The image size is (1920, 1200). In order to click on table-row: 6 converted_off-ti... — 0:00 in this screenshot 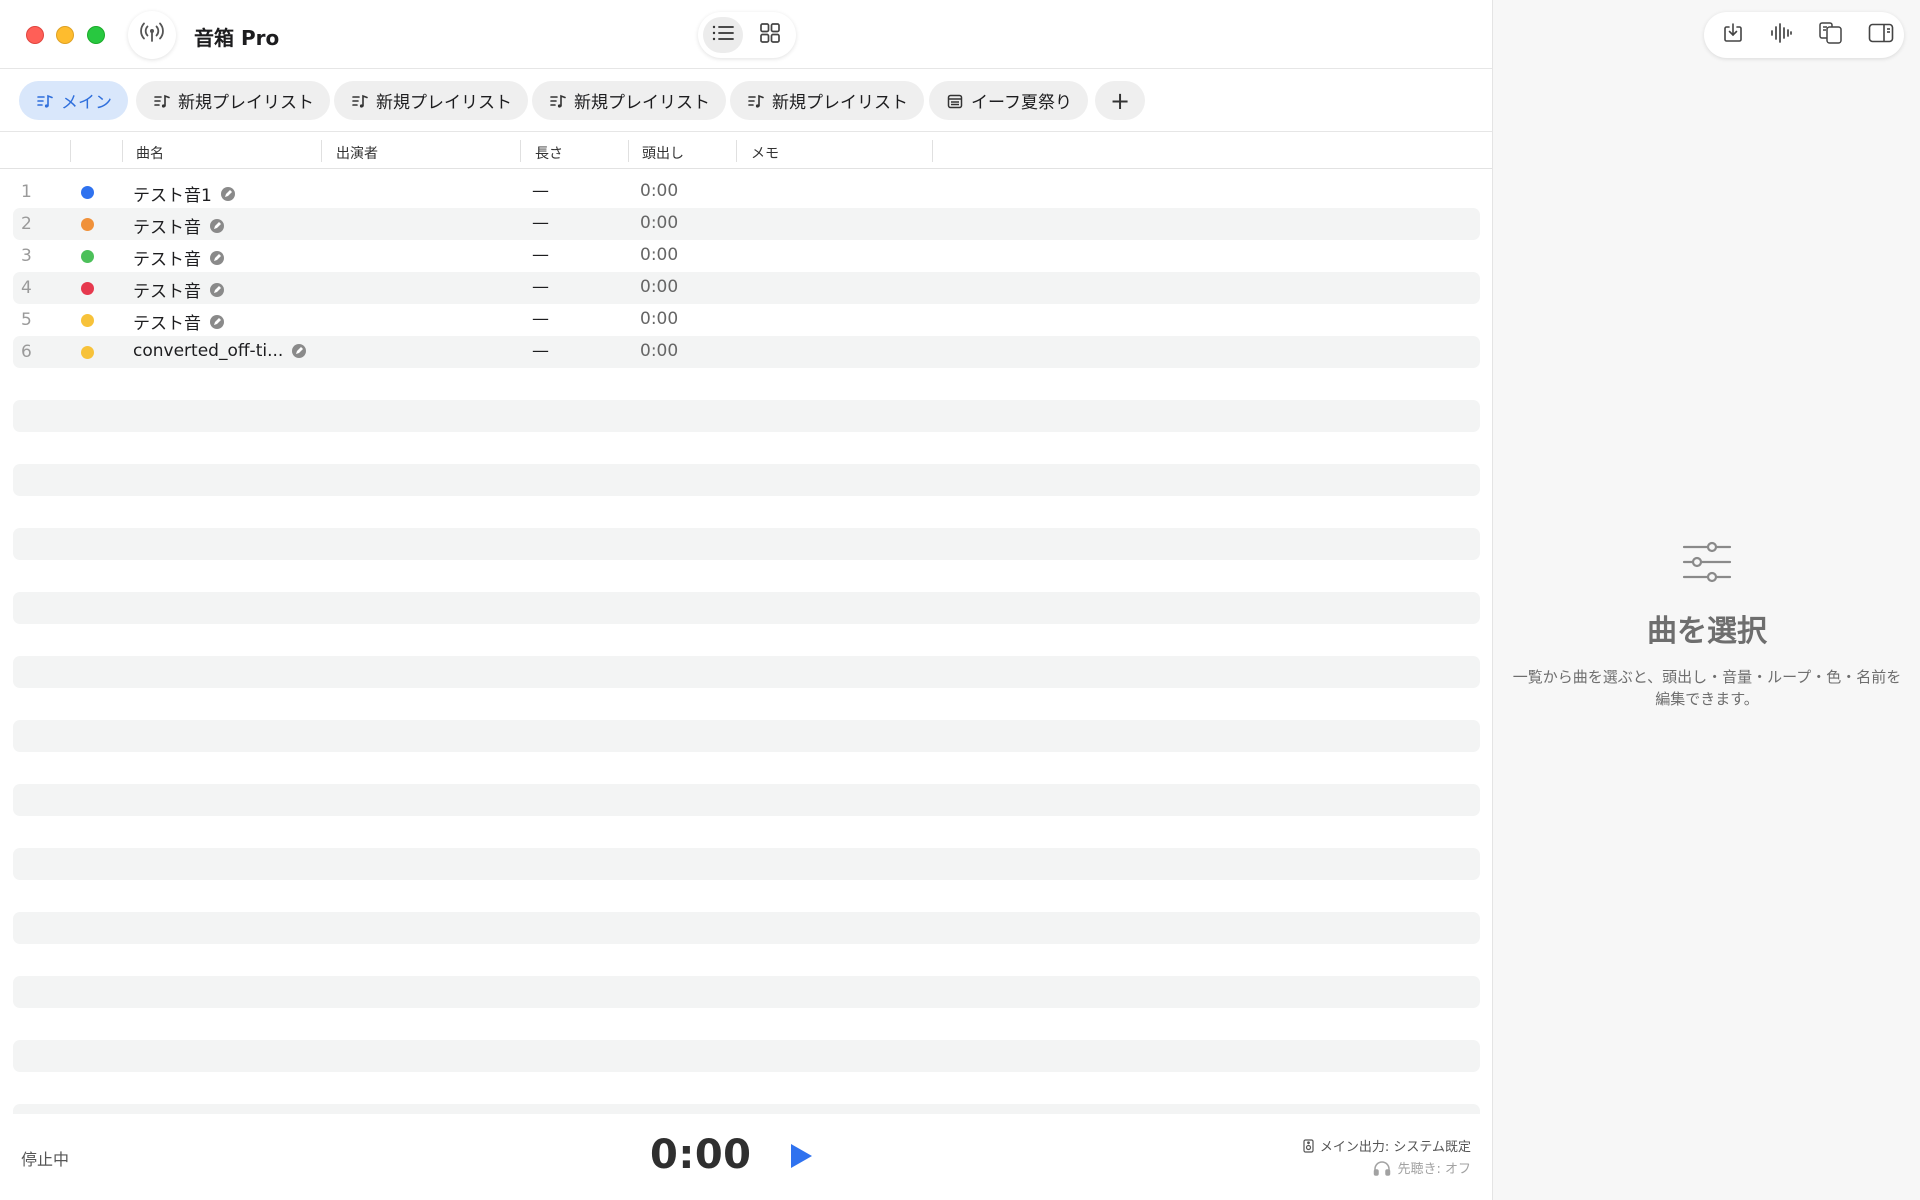, I will do `click(746, 352)`.